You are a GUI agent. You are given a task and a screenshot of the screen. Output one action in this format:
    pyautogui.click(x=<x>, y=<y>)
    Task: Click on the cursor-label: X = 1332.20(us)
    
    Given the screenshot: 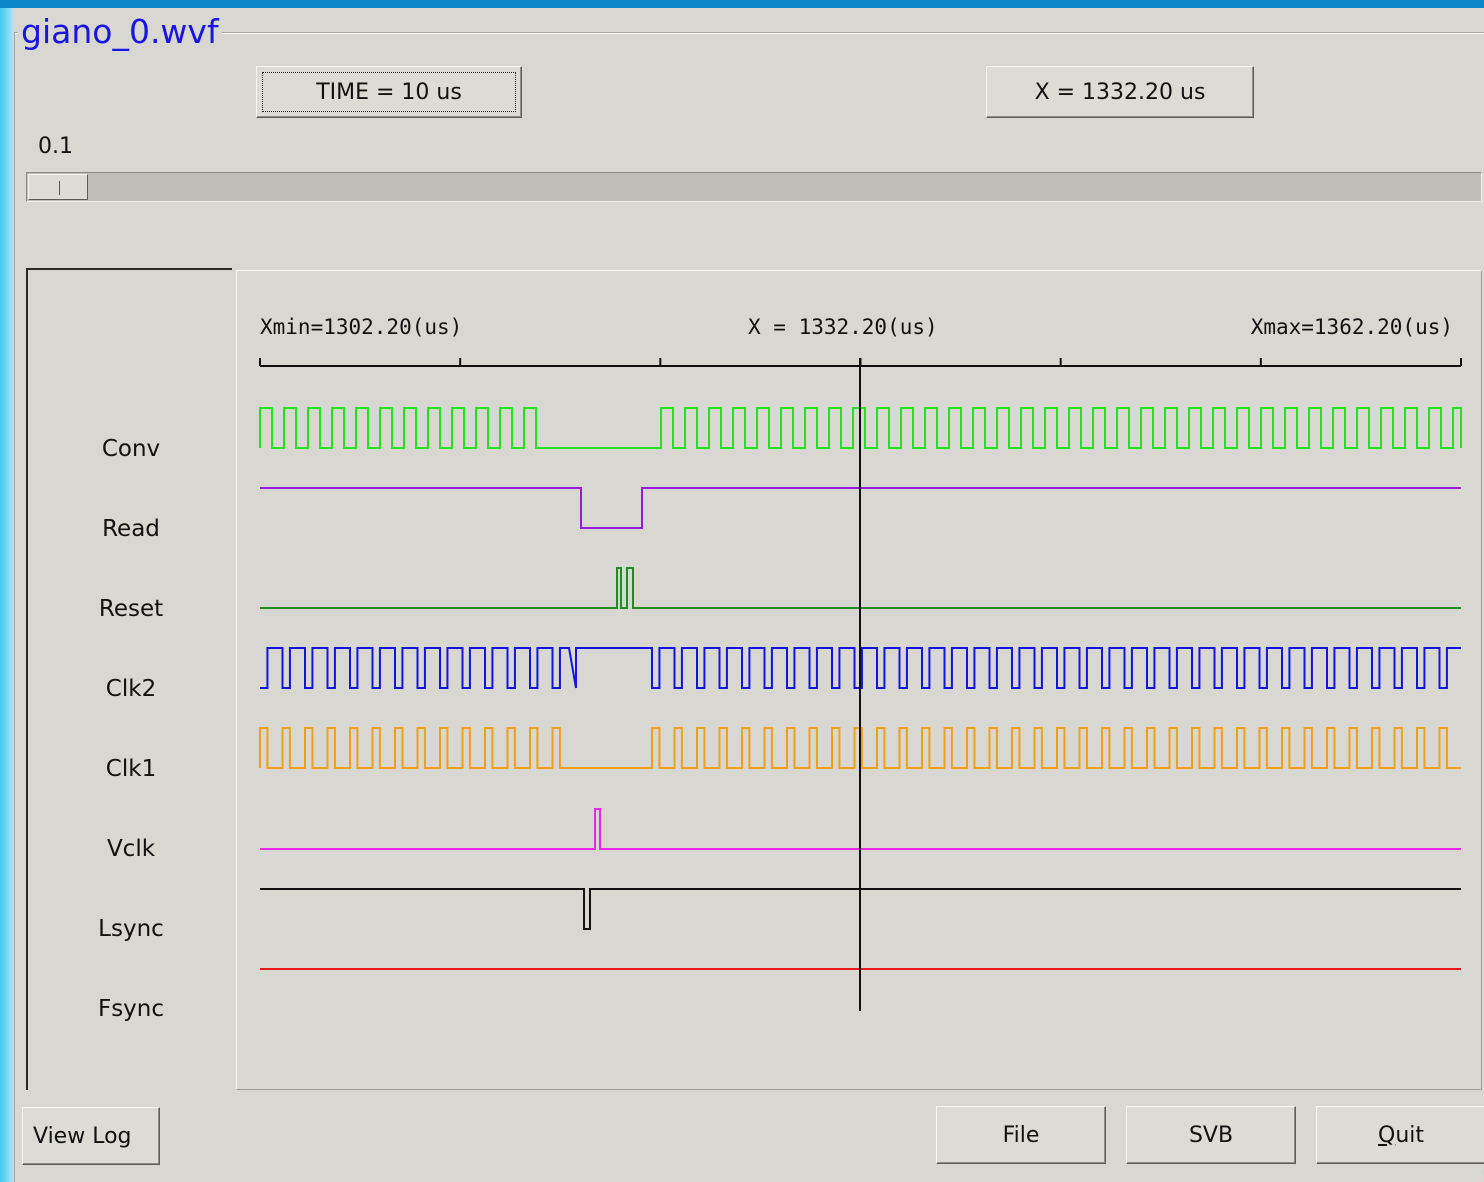 What is the action you would take?
    pyautogui.click(x=843, y=327)
    